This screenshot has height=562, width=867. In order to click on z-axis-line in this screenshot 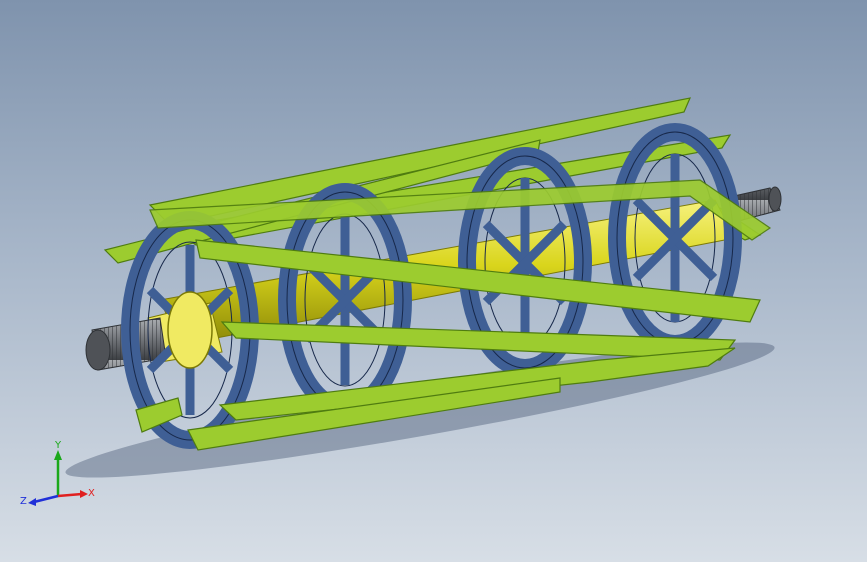, I will do `click(46, 499)`.